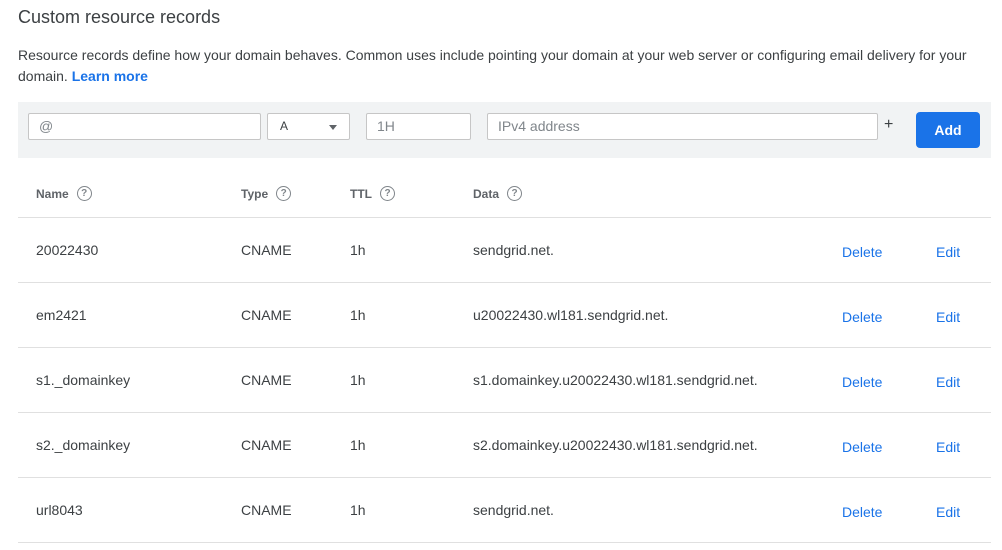 This screenshot has height=550, width=1002. What do you see at coordinates (59, 510) in the screenshot?
I see `record-name: url8043` at bounding box center [59, 510].